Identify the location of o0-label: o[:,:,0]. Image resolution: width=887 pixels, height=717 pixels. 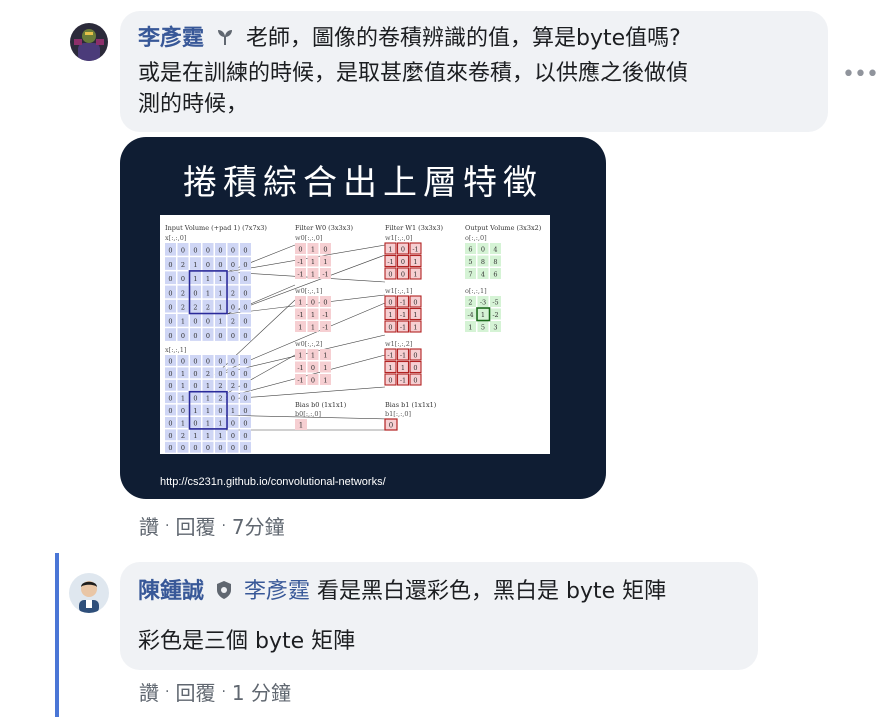
(476, 238).